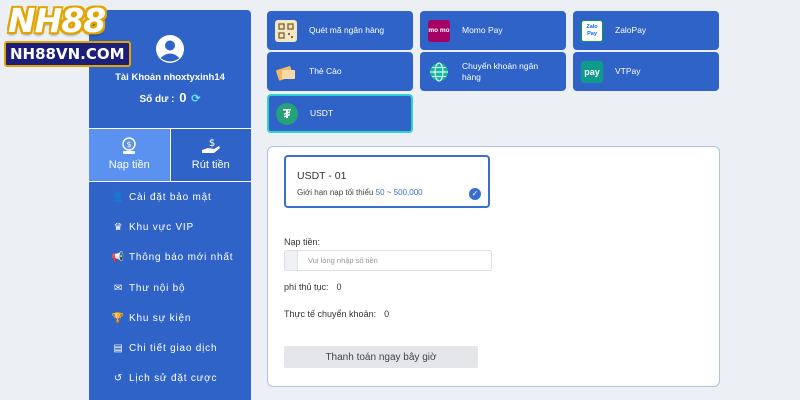 This screenshot has width=800, height=400. Describe the element at coordinates (302, 242) in the screenshot. I see `amount-label: Nạp tiền:` at that location.